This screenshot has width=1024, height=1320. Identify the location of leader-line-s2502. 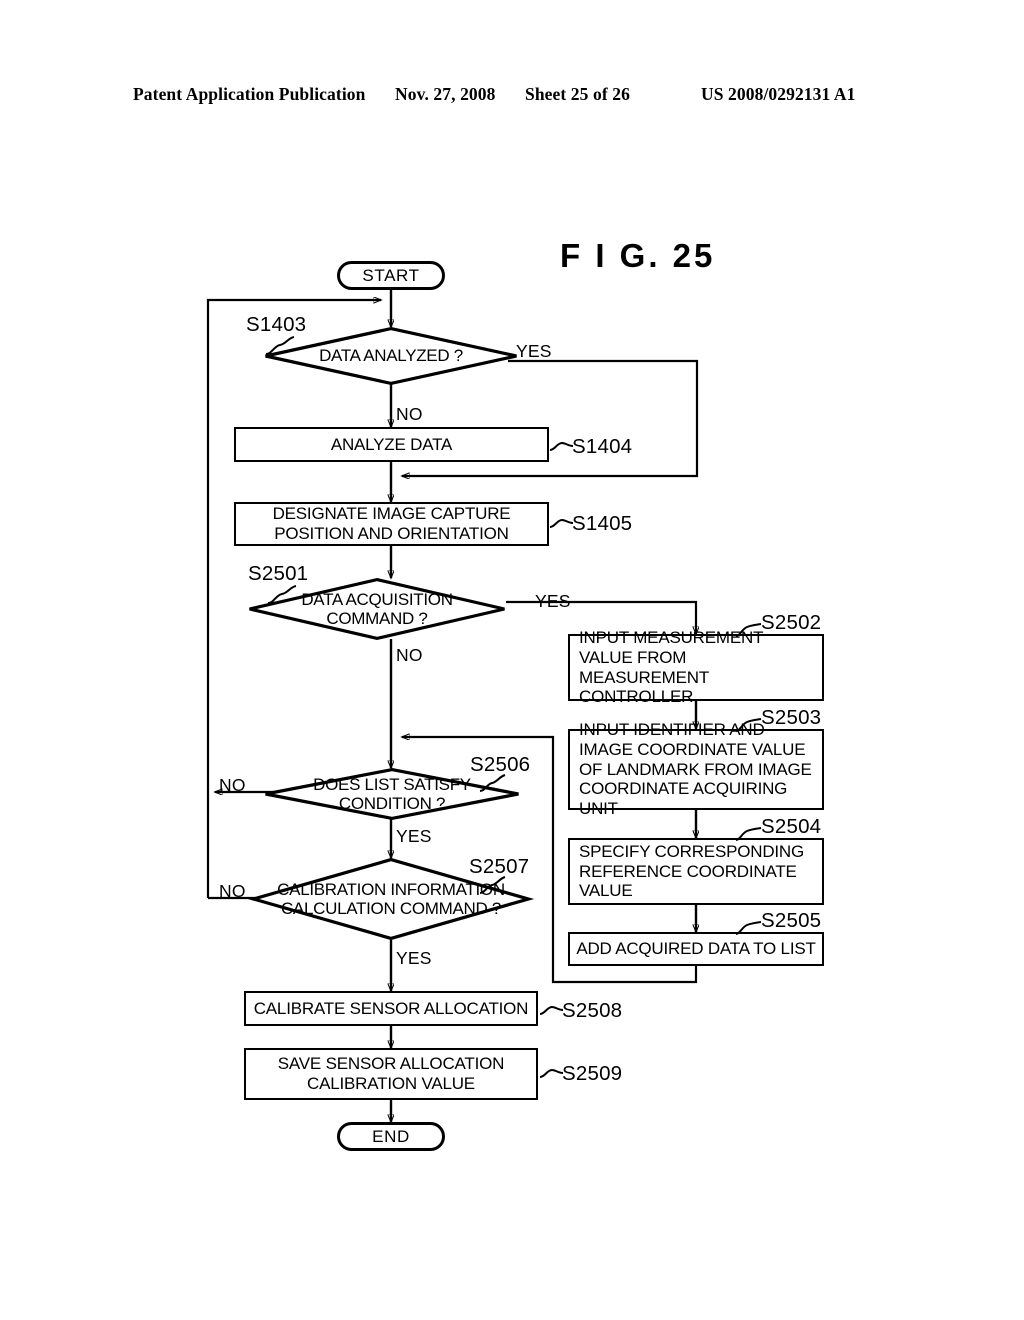
(748, 630).